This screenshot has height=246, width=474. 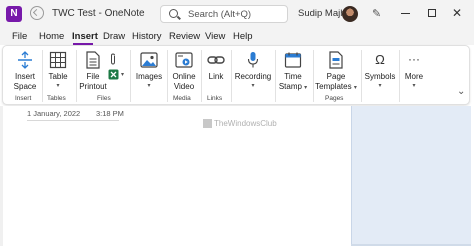 What do you see at coordinates (253, 60) in the screenshot?
I see `microphone-icon` at bounding box center [253, 60].